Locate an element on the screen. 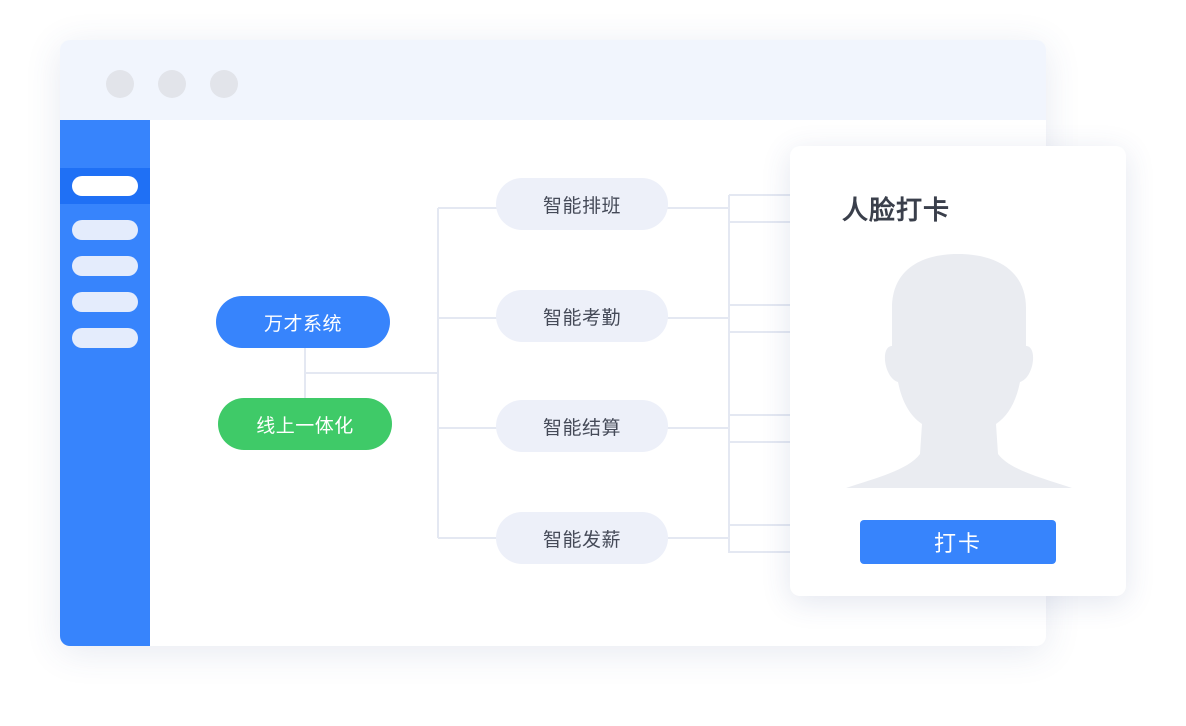 This screenshot has width=1186, height=726. feature-node-payroll: 智能发薪 is located at coordinates (582, 538).